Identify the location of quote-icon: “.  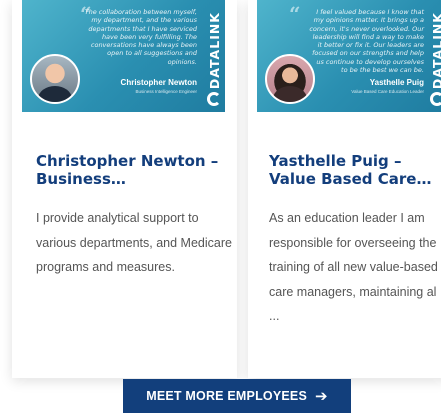
(295, 14).